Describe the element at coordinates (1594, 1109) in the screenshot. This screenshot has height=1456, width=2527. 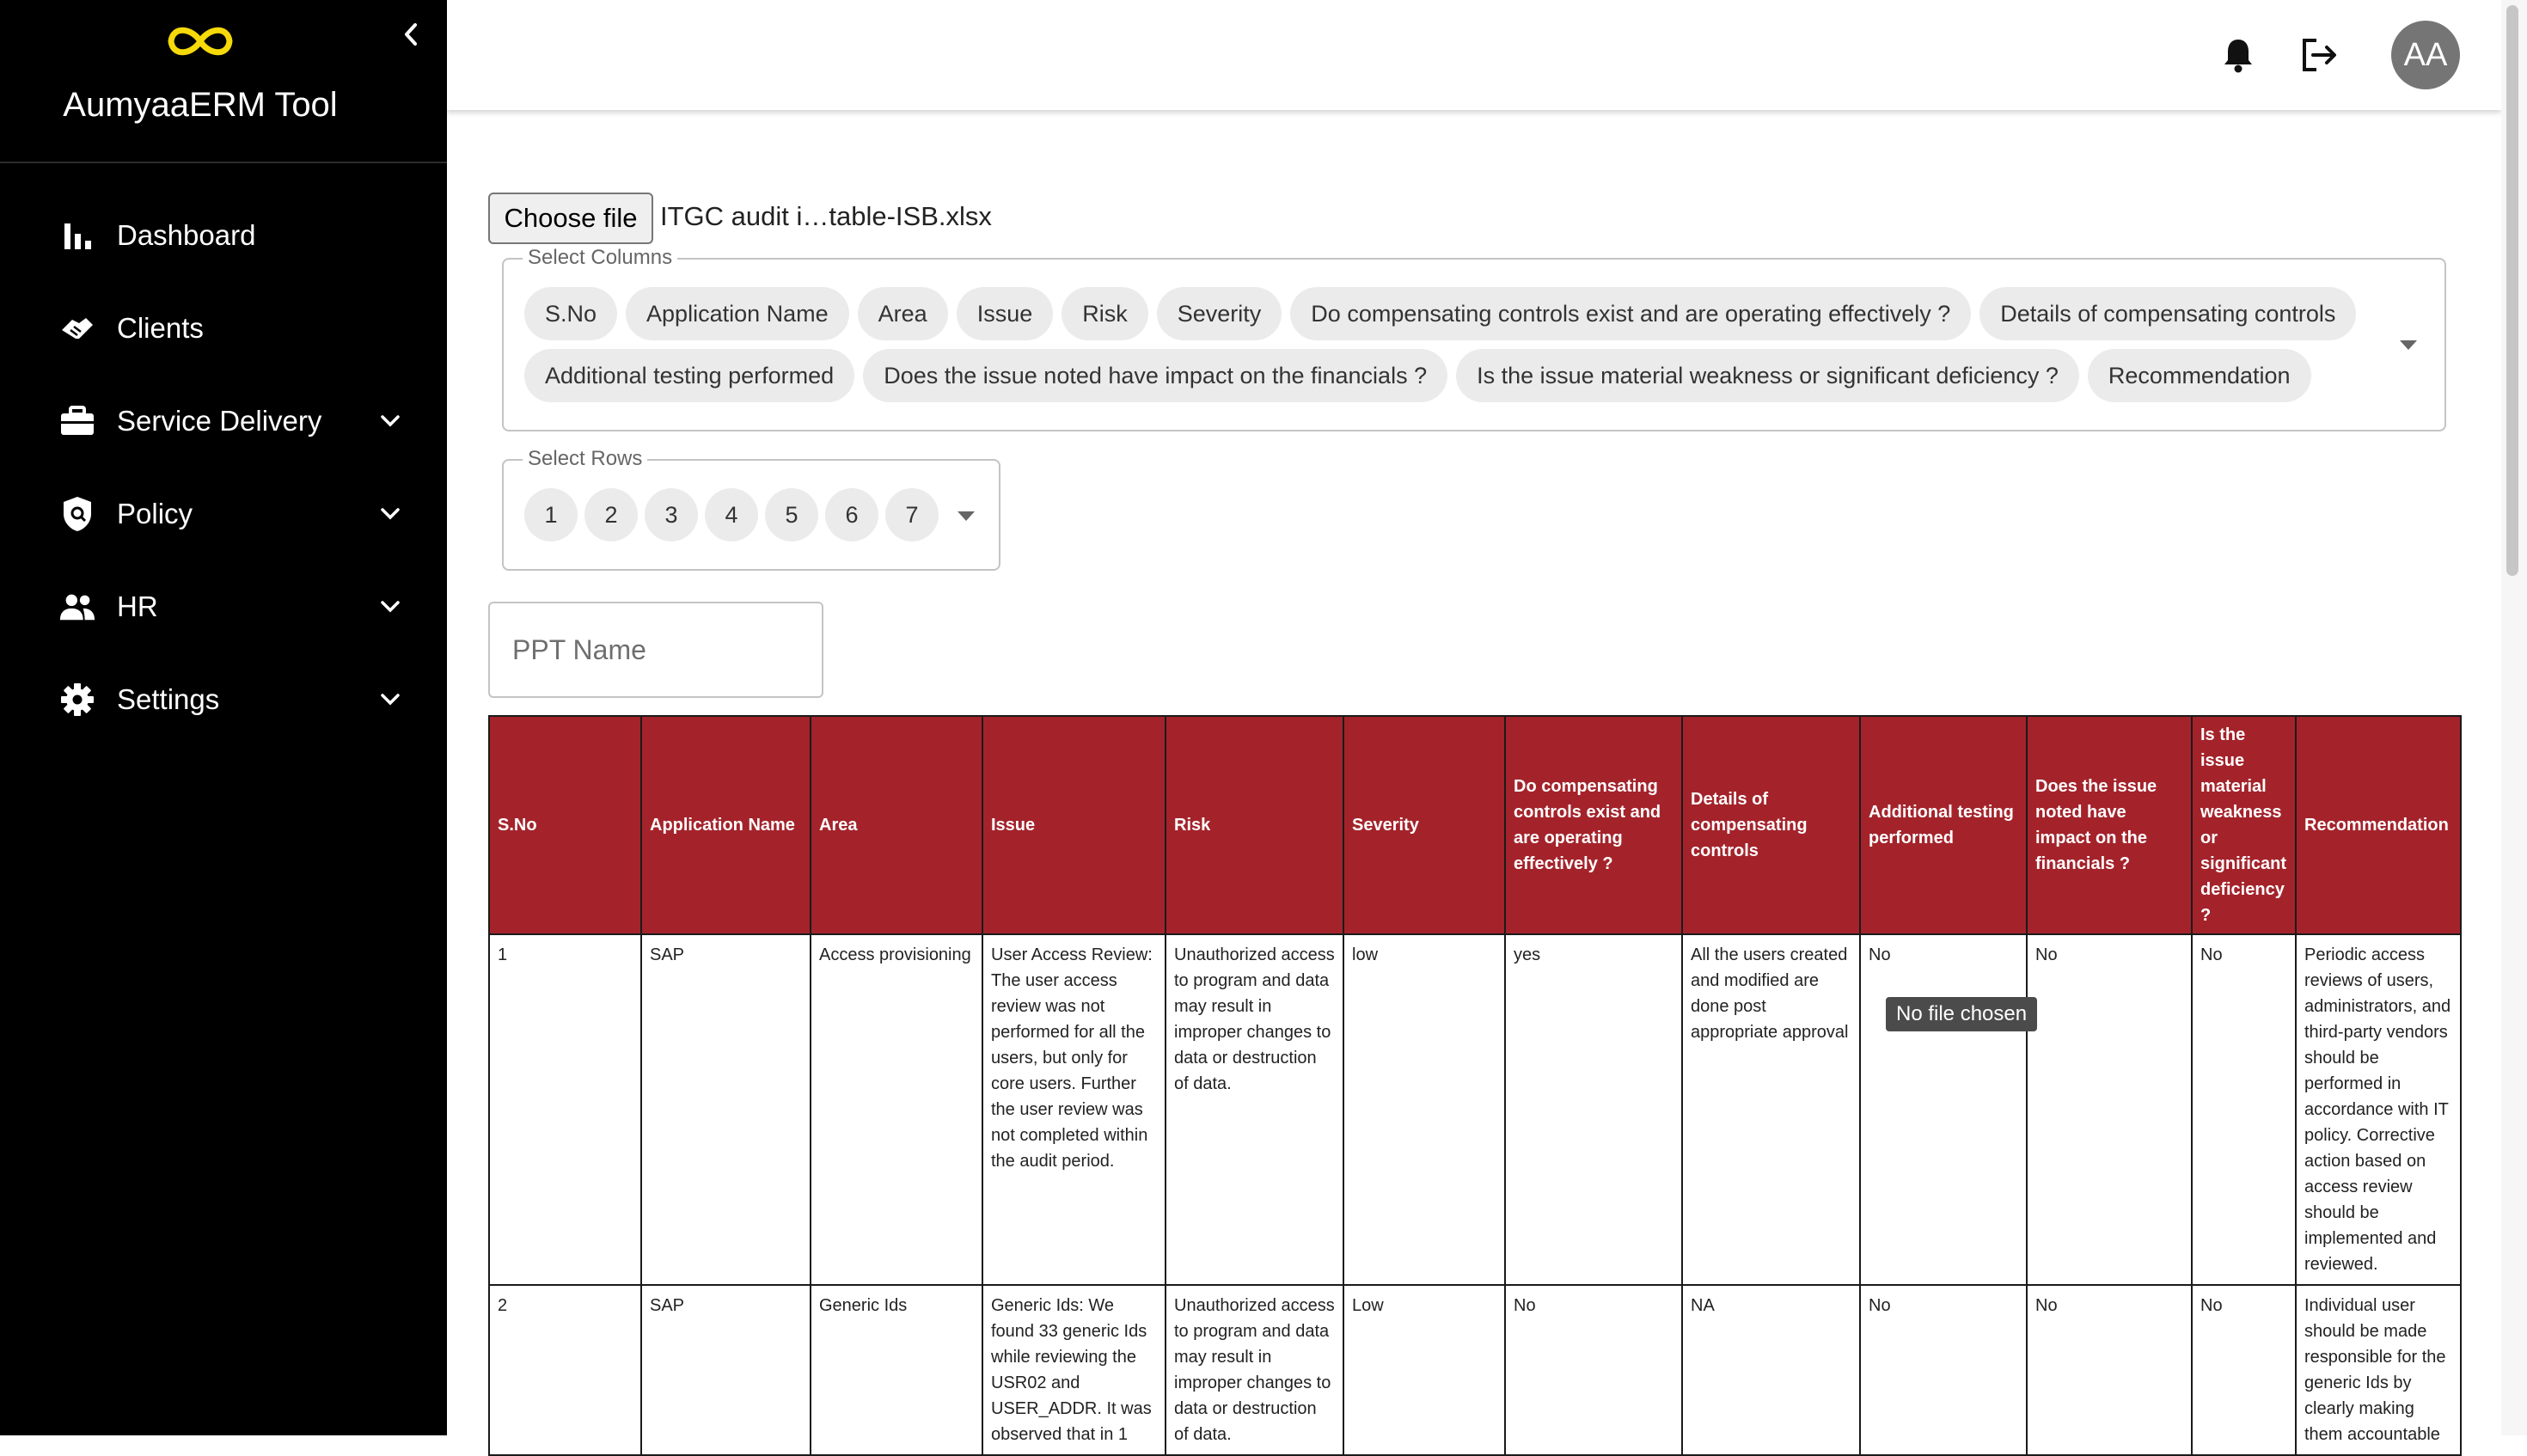
I see `table-cell: yes` at that location.